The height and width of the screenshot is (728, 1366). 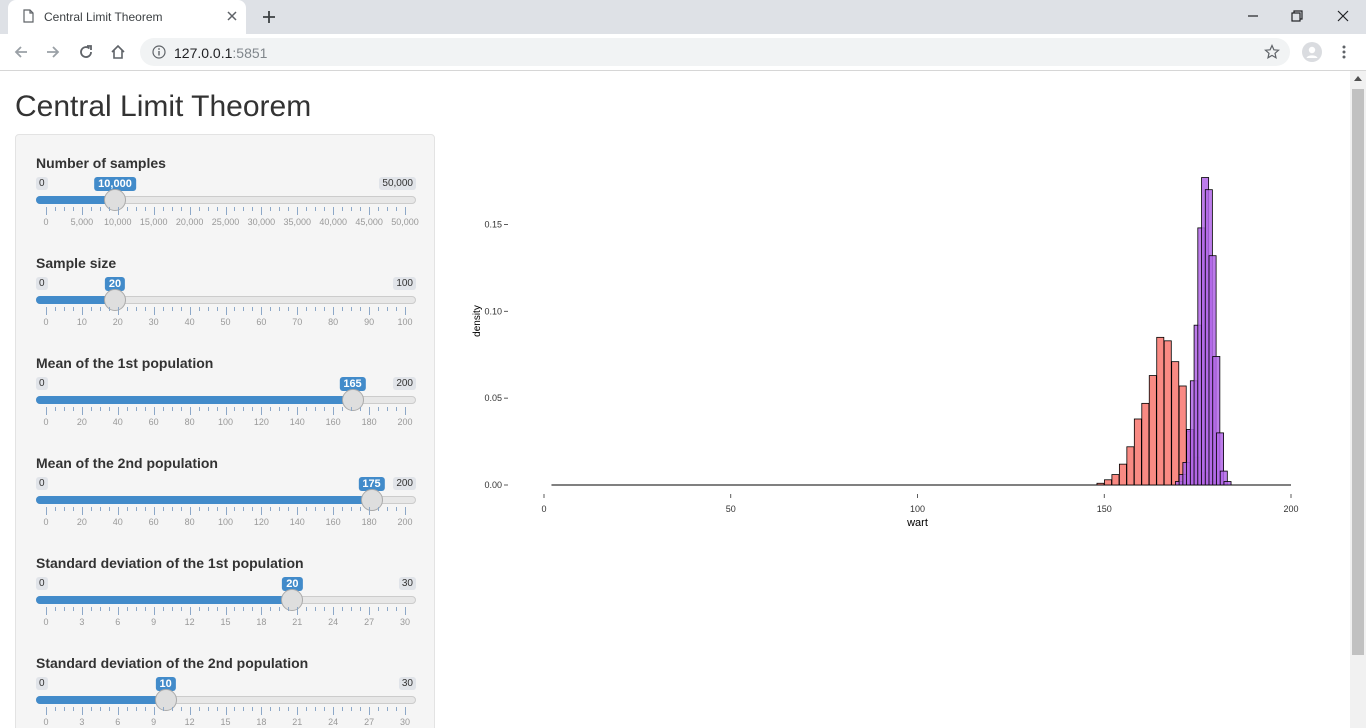 What do you see at coordinates (1253, 16) in the screenshot?
I see `minimize-icon` at bounding box center [1253, 16].